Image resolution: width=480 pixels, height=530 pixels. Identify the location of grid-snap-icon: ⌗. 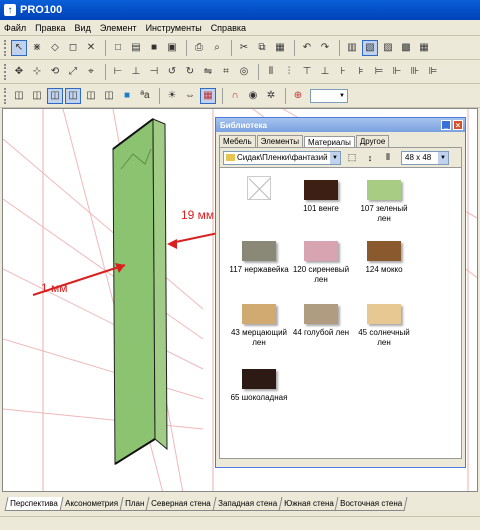
(226, 72).